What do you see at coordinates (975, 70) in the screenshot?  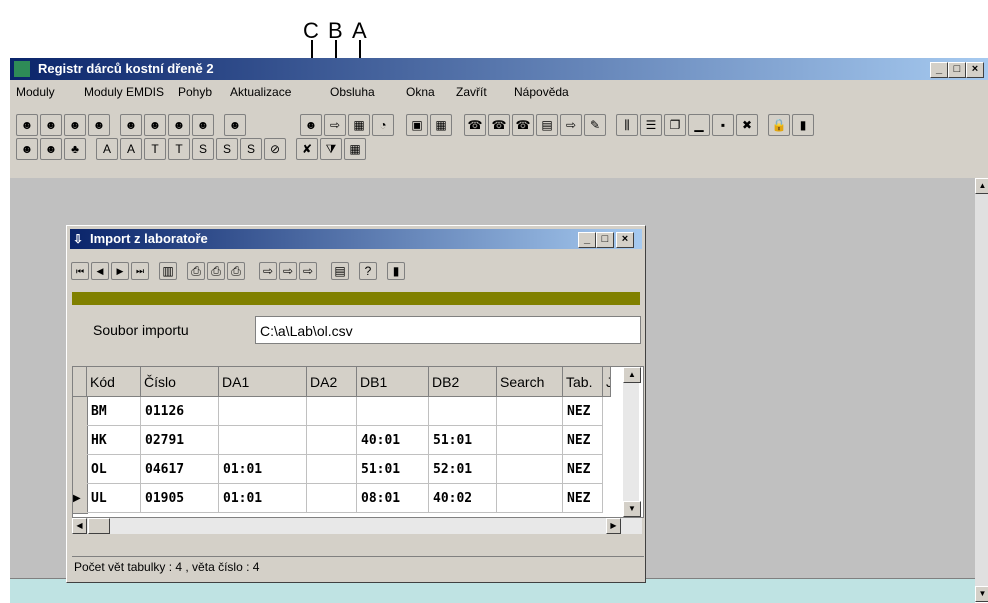 I see `close-button: ×` at bounding box center [975, 70].